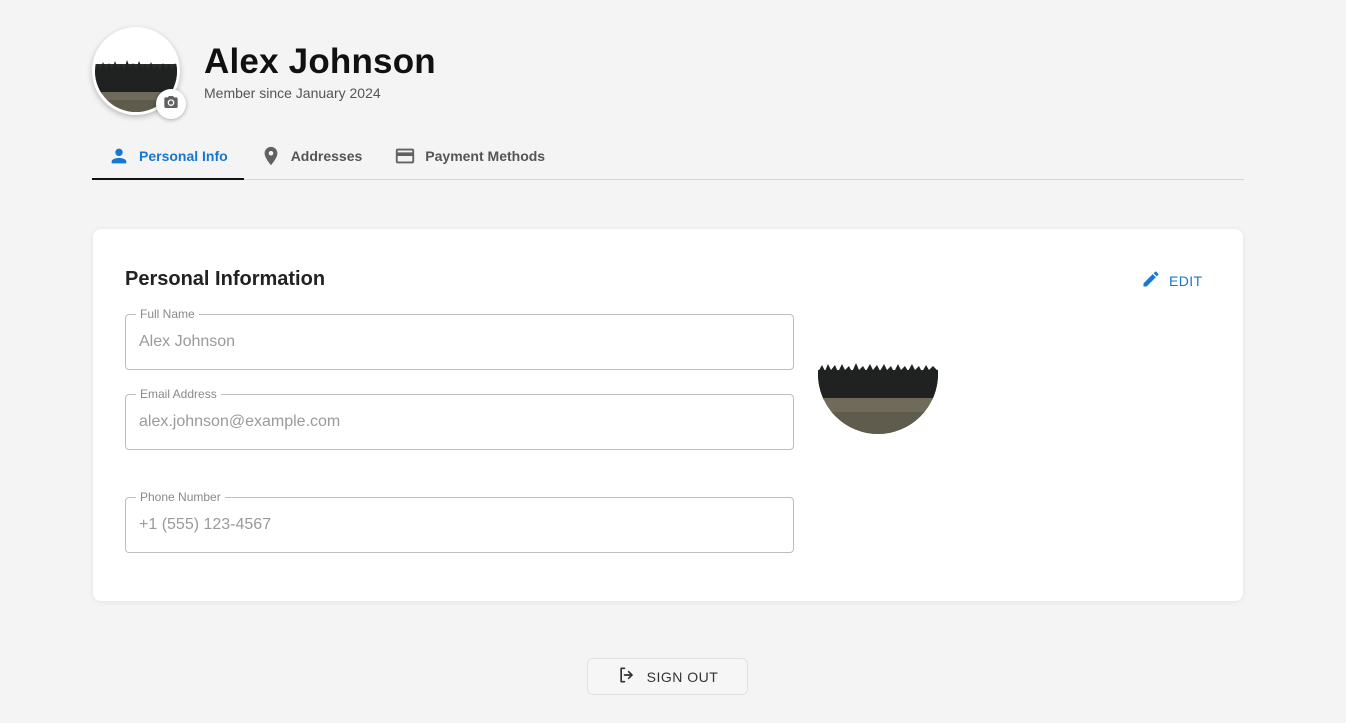 The width and height of the screenshot is (1346, 723). Describe the element at coordinates (187, 341) in the screenshot. I see `field-value: Alex Johnson` at that location.